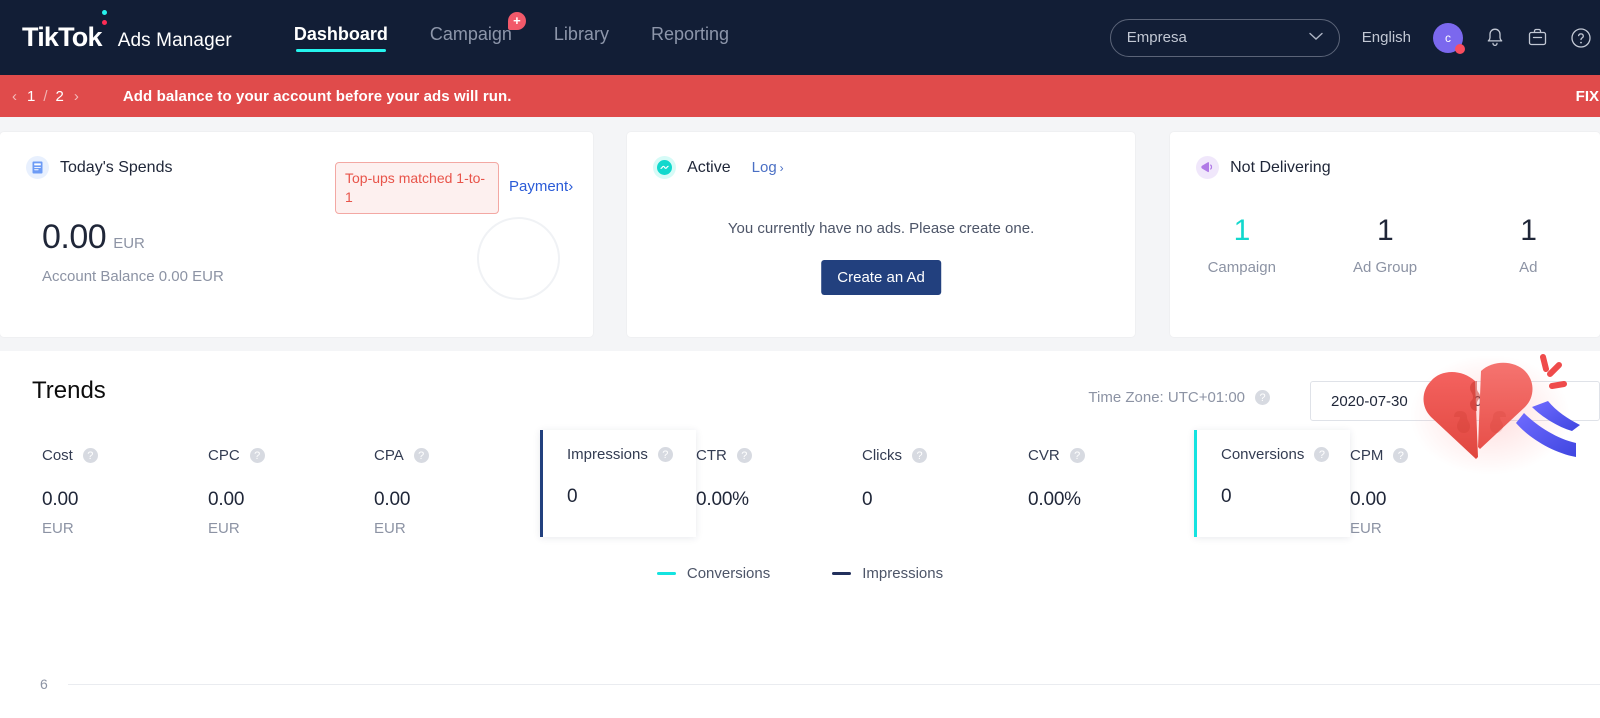 The image size is (1600, 718). What do you see at coordinates (1111, 492) in the screenshot?
I see `metric-cvr: CVR? 0.00%` at bounding box center [1111, 492].